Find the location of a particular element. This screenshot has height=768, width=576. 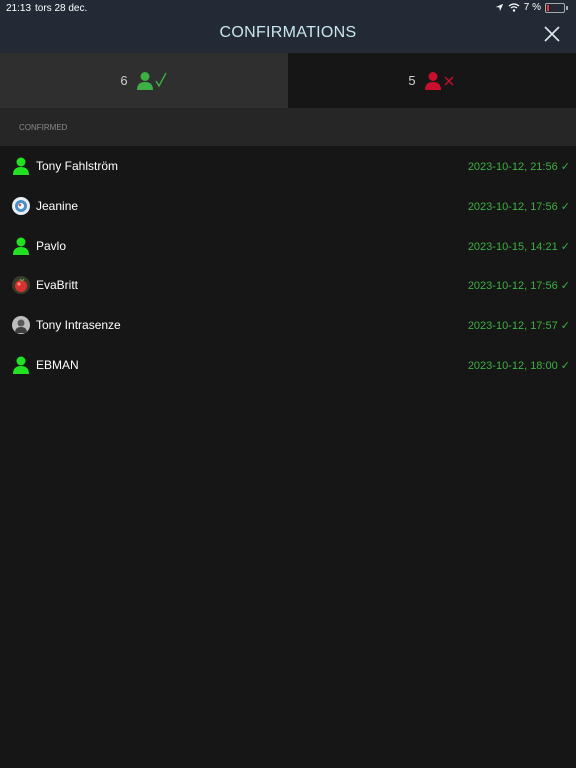

status-time: 21:13 is located at coordinates (19, 8).